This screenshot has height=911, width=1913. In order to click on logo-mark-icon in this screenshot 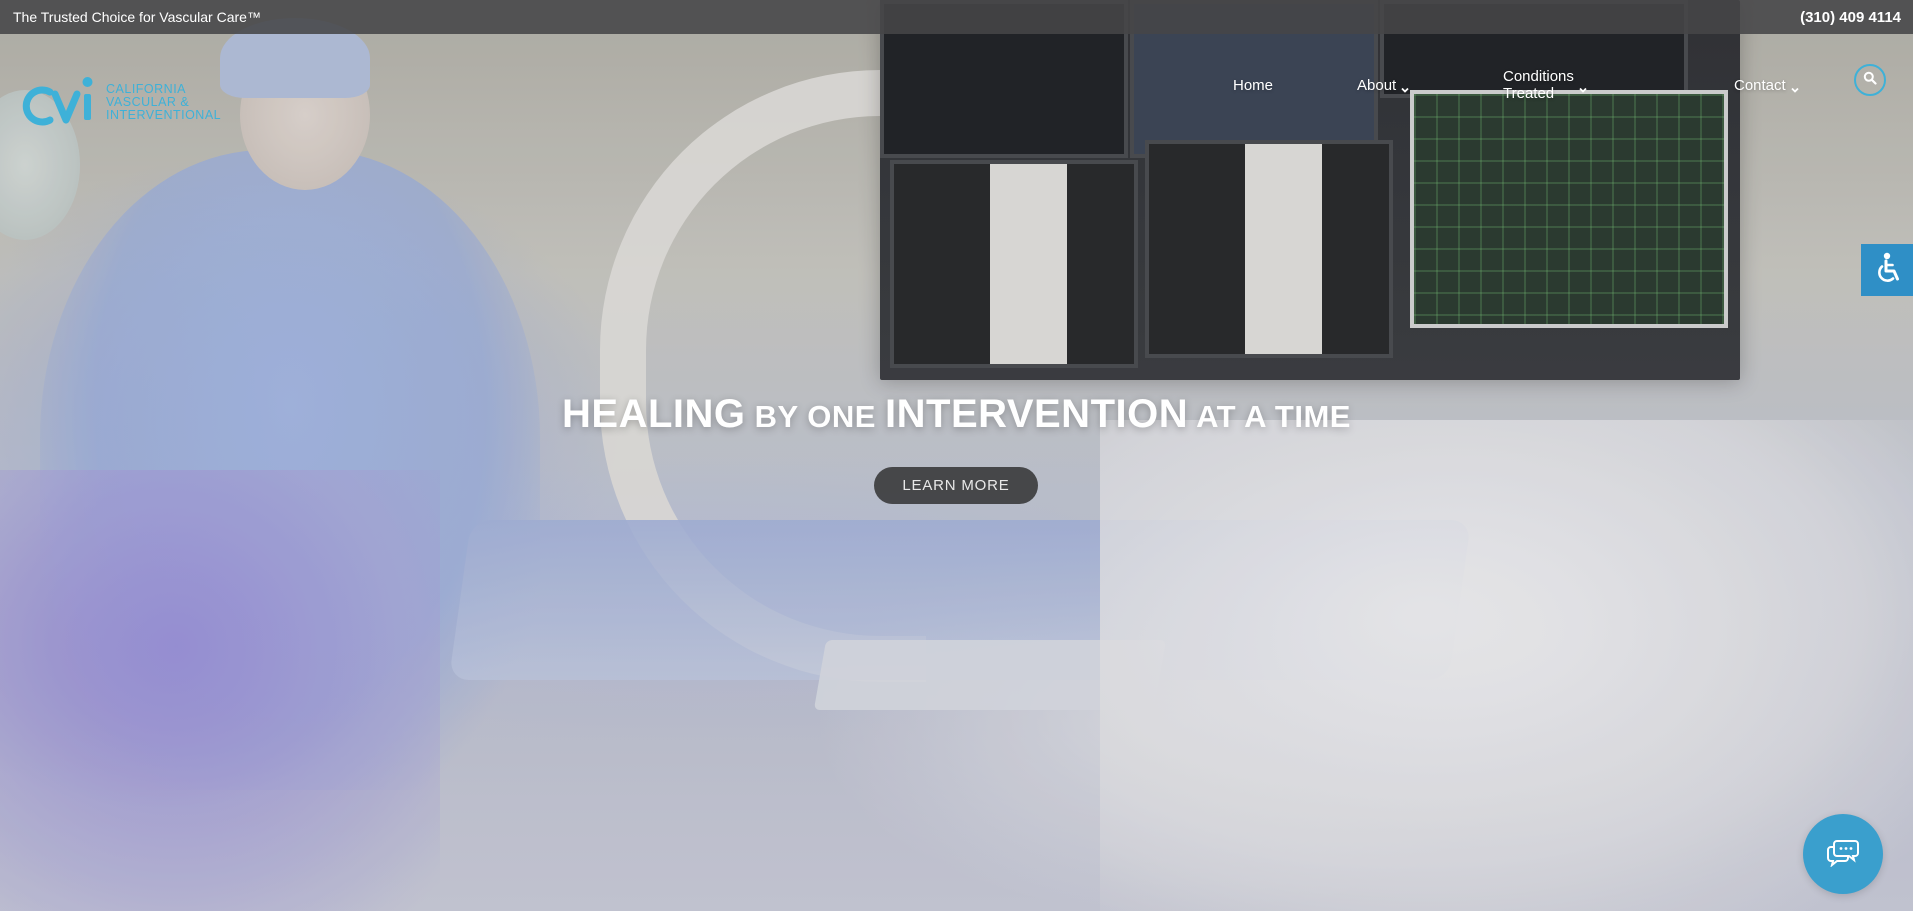, I will do `click(61, 99)`.